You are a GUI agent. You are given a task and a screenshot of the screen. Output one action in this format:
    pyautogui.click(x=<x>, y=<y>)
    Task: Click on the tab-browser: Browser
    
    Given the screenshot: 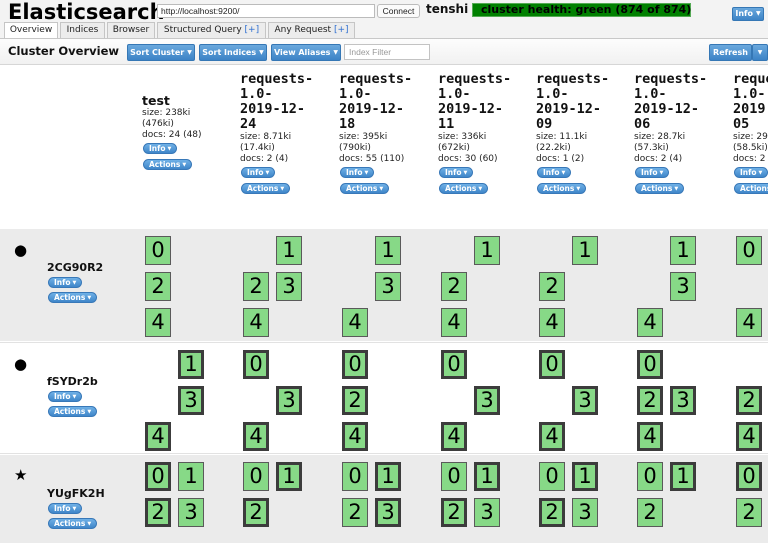 What is the action you would take?
    pyautogui.click(x=131, y=30)
    